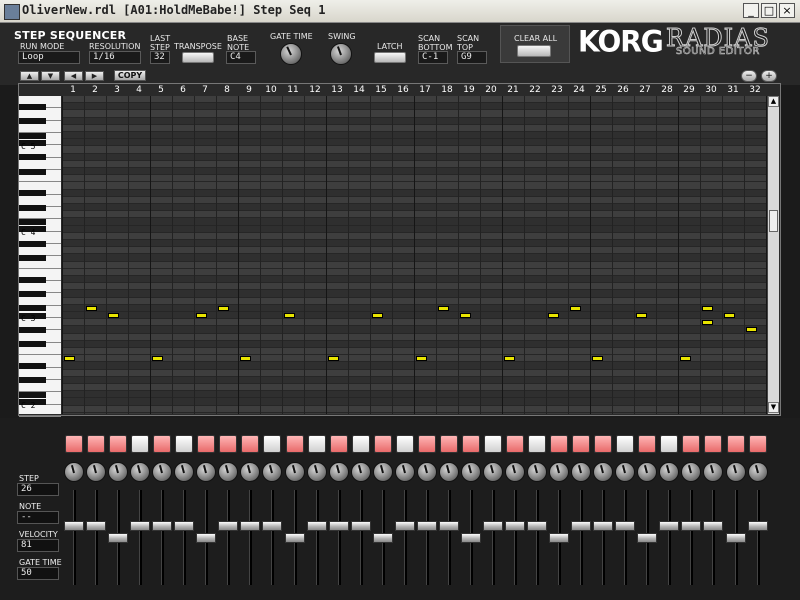  Describe the element at coordinates (769, 10) in the screenshot. I see `maximize-button: □` at that location.